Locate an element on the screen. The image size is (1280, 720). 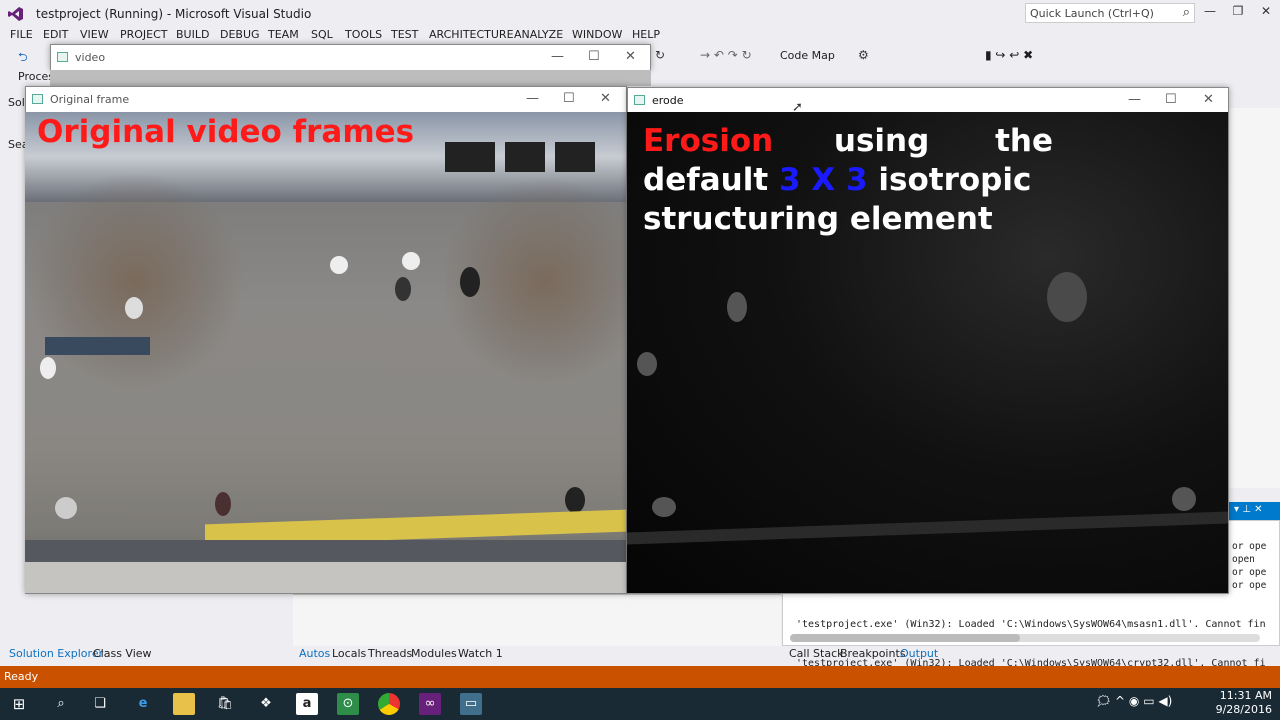
original-window-titlebar: Original frame — ☐ ✕ is located at coordinates (326, 100).